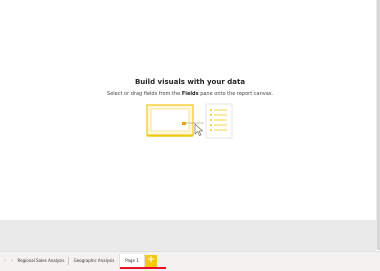 The image size is (380, 271). What do you see at coordinates (143, 268) in the screenshot?
I see `active-tab-indicator` at bounding box center [143, 268].